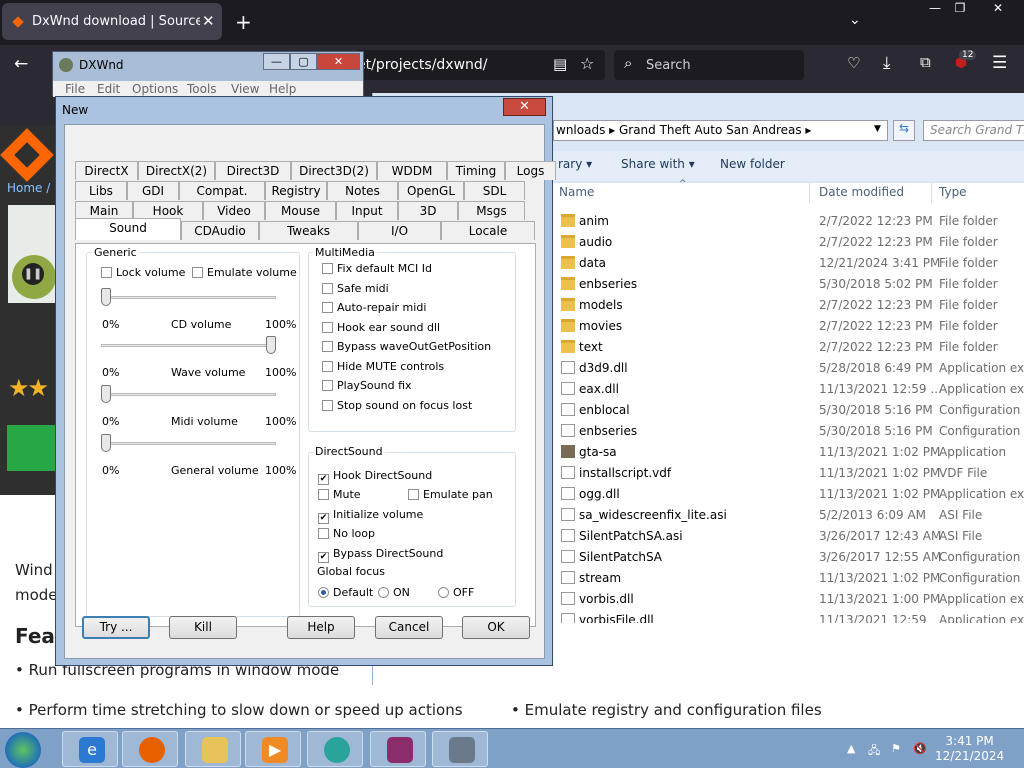 The width and height of the screenshot is (1024, 768). What do you see at coordinates (23, 750) in the screenshot?
I see `start-button` at bounding box center [23, 750].